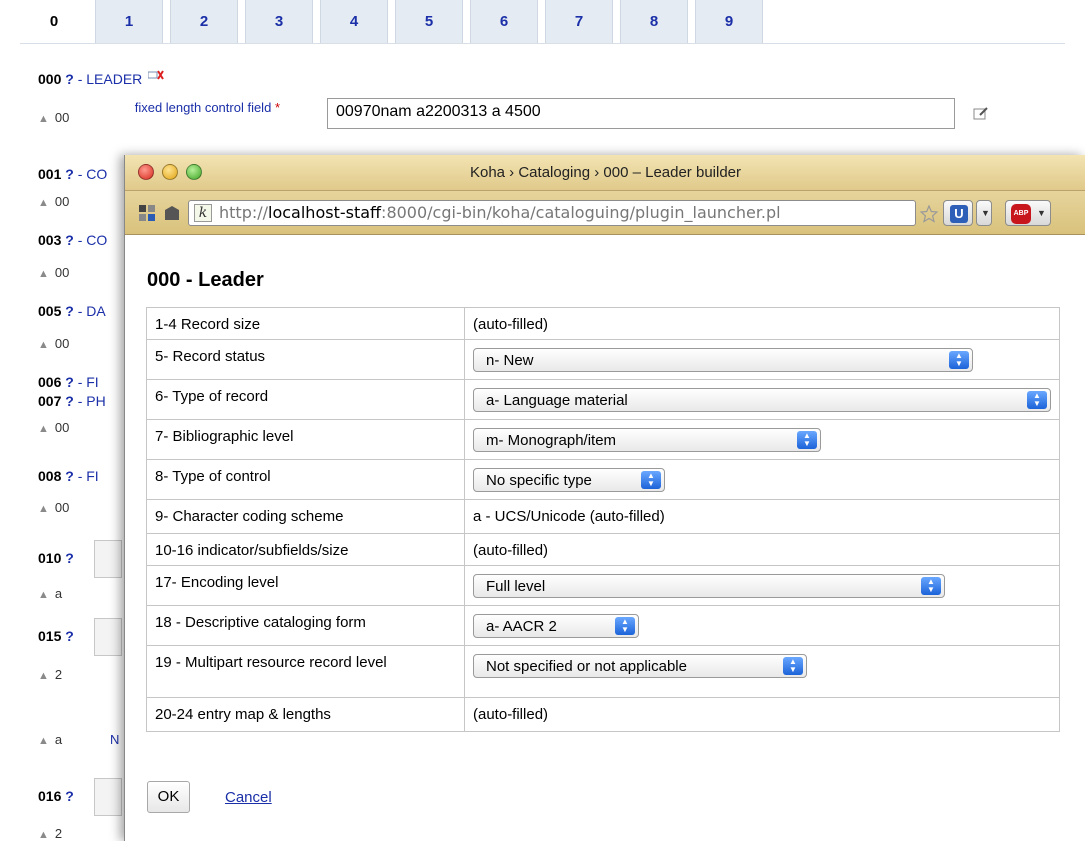  Describe the element at coordinates (569, 480) in the screenshot. I see `type-of-control-select: No specific type ▲ ▼` at that location.